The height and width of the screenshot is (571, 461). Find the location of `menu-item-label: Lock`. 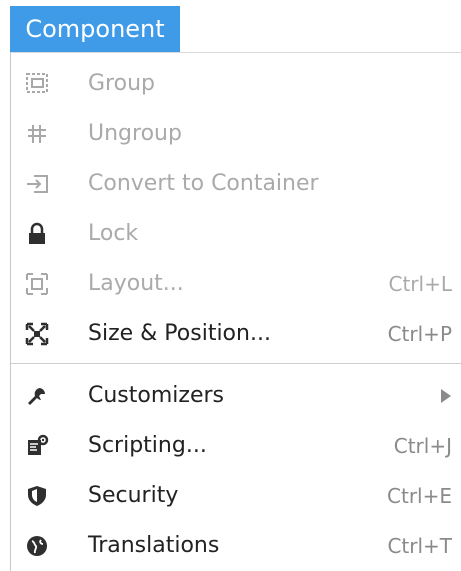

menu-item-label: Lock is located at coordinates (113, 233).